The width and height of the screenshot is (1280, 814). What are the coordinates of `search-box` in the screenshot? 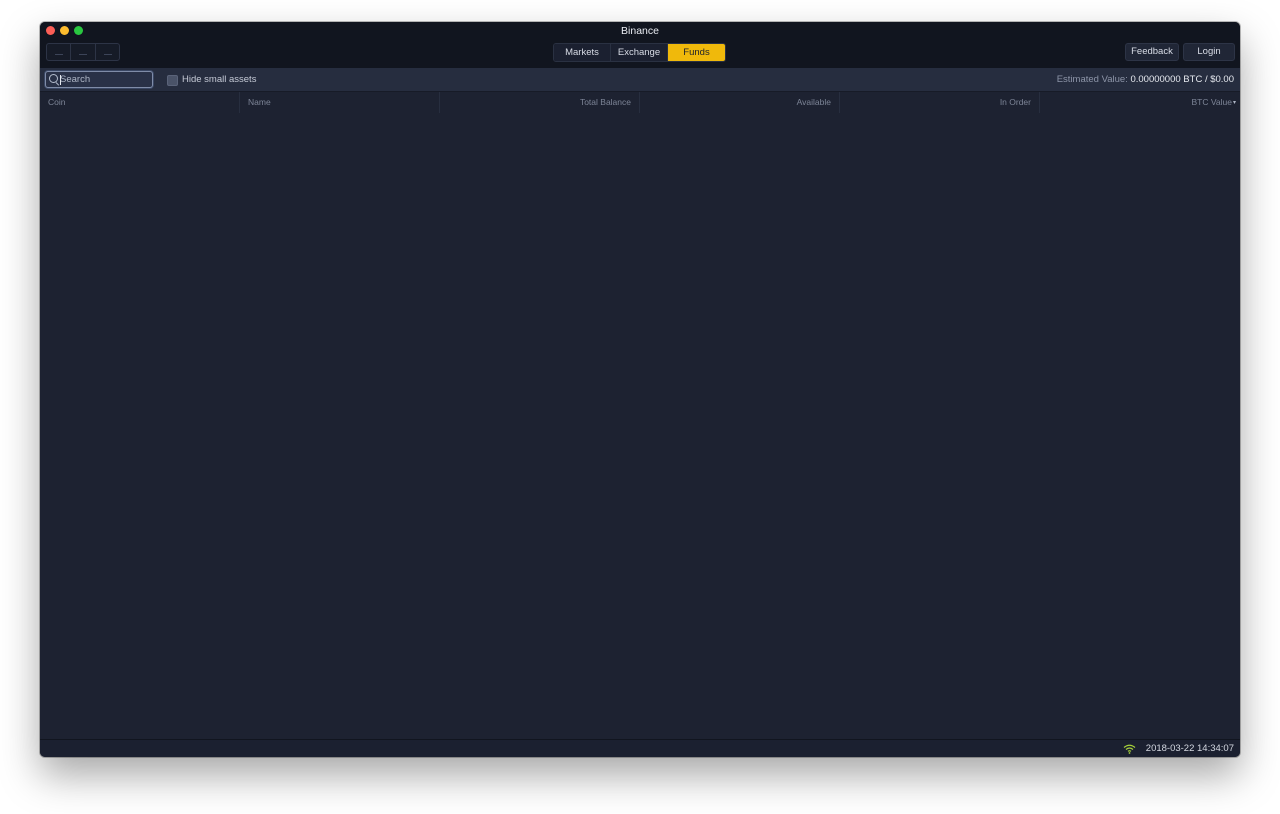 It's located at (99, 79).